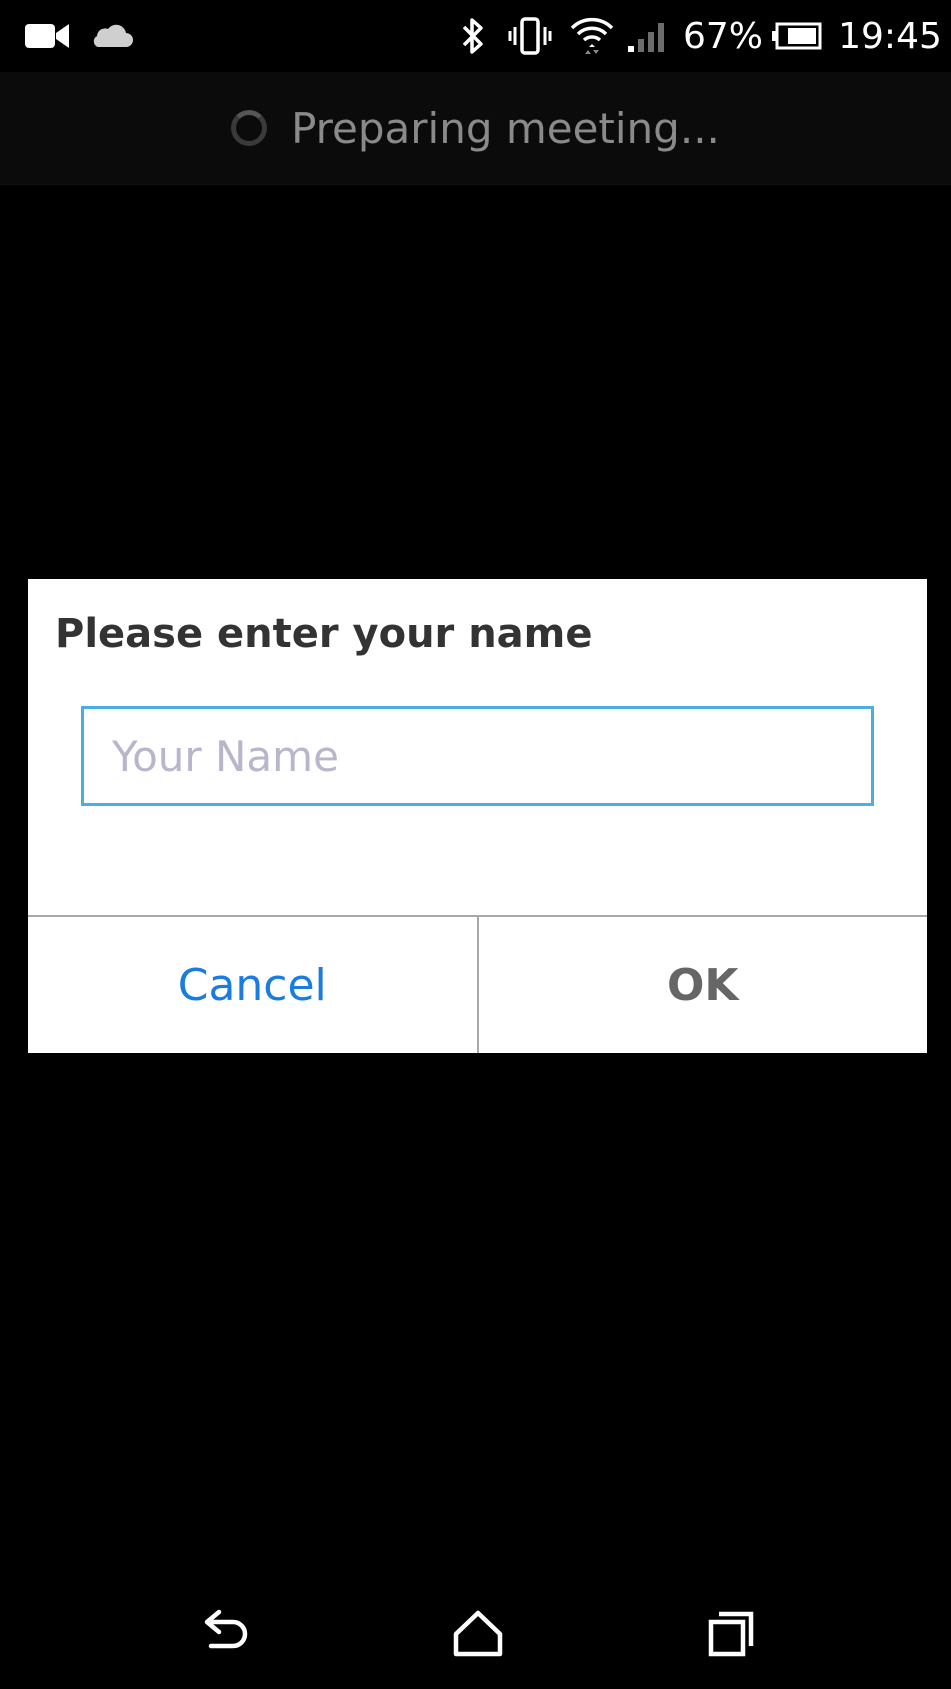  I want to click on clock: 19:45, so click(890, 36).